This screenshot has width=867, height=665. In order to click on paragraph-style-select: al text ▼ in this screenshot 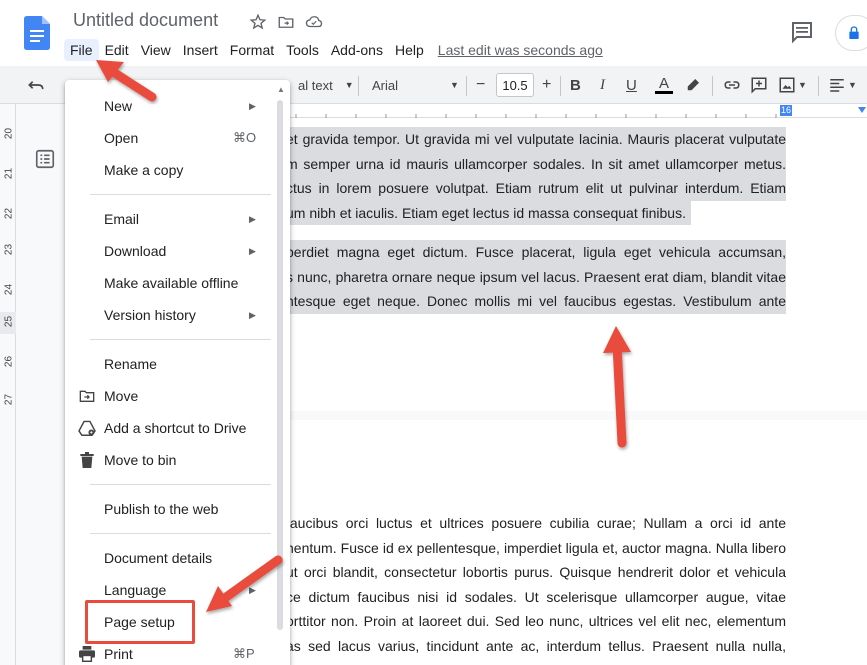, I will do `click(326, 85)`.